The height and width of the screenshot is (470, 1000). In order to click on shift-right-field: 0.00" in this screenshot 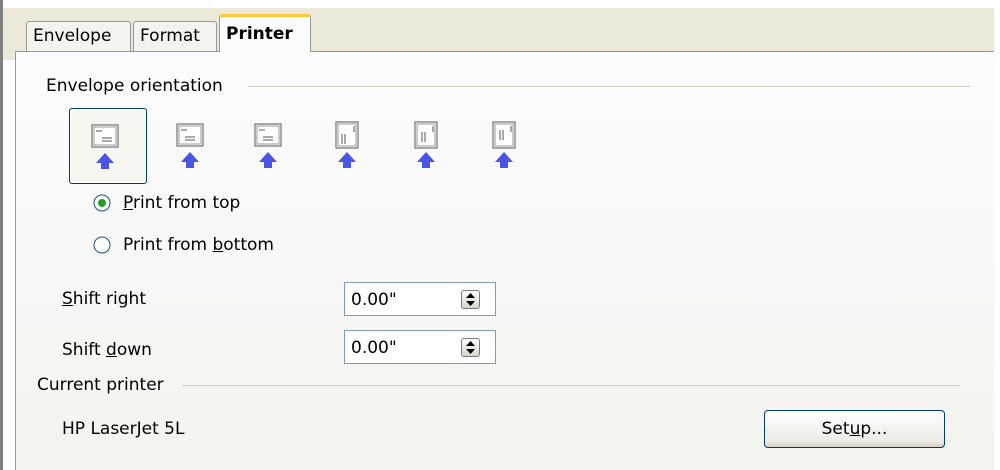, I will do `click(420, 299)`.